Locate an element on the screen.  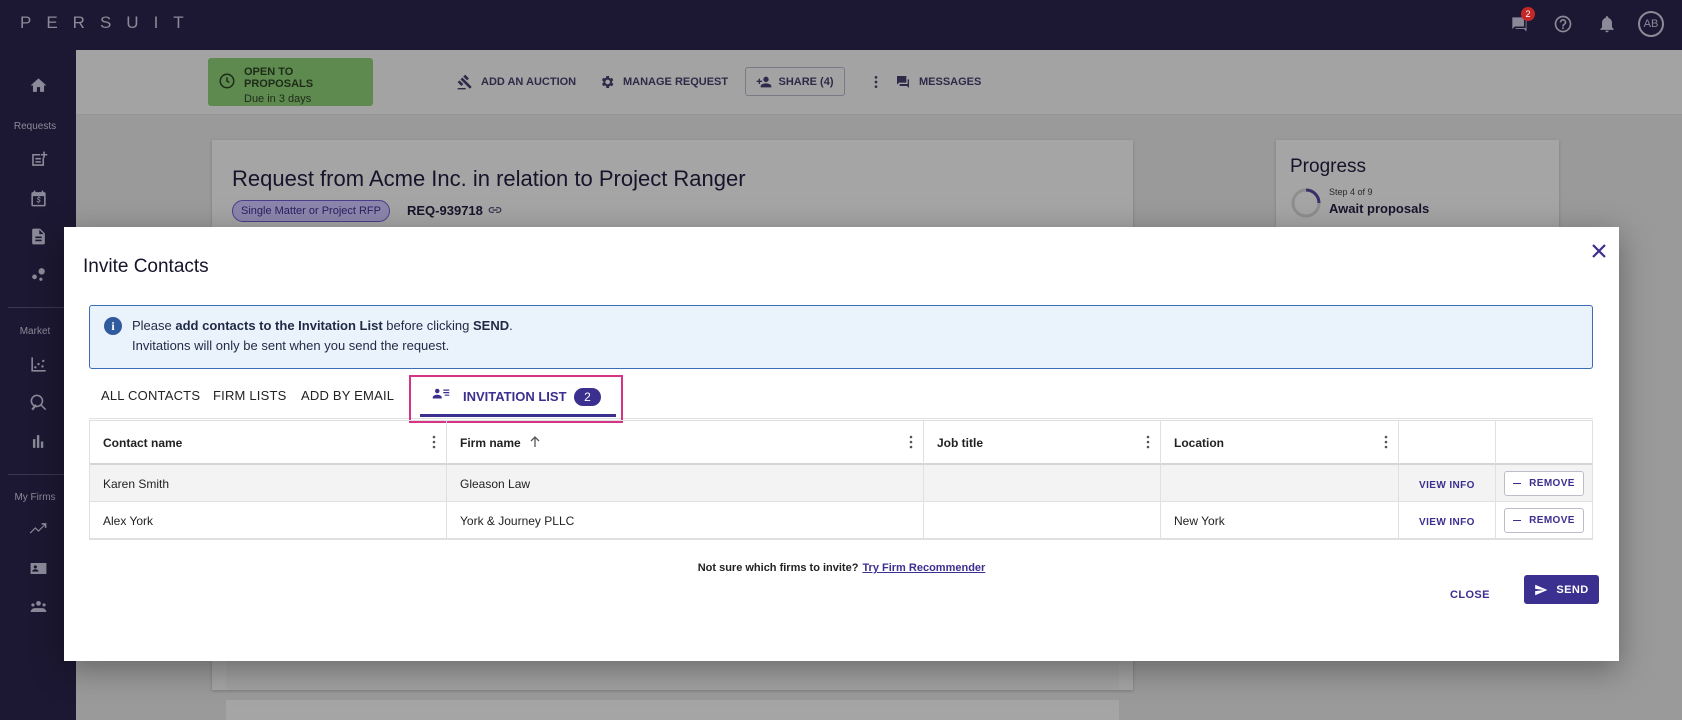
info-emphasis: SEND is located at coordinates (491, 325).